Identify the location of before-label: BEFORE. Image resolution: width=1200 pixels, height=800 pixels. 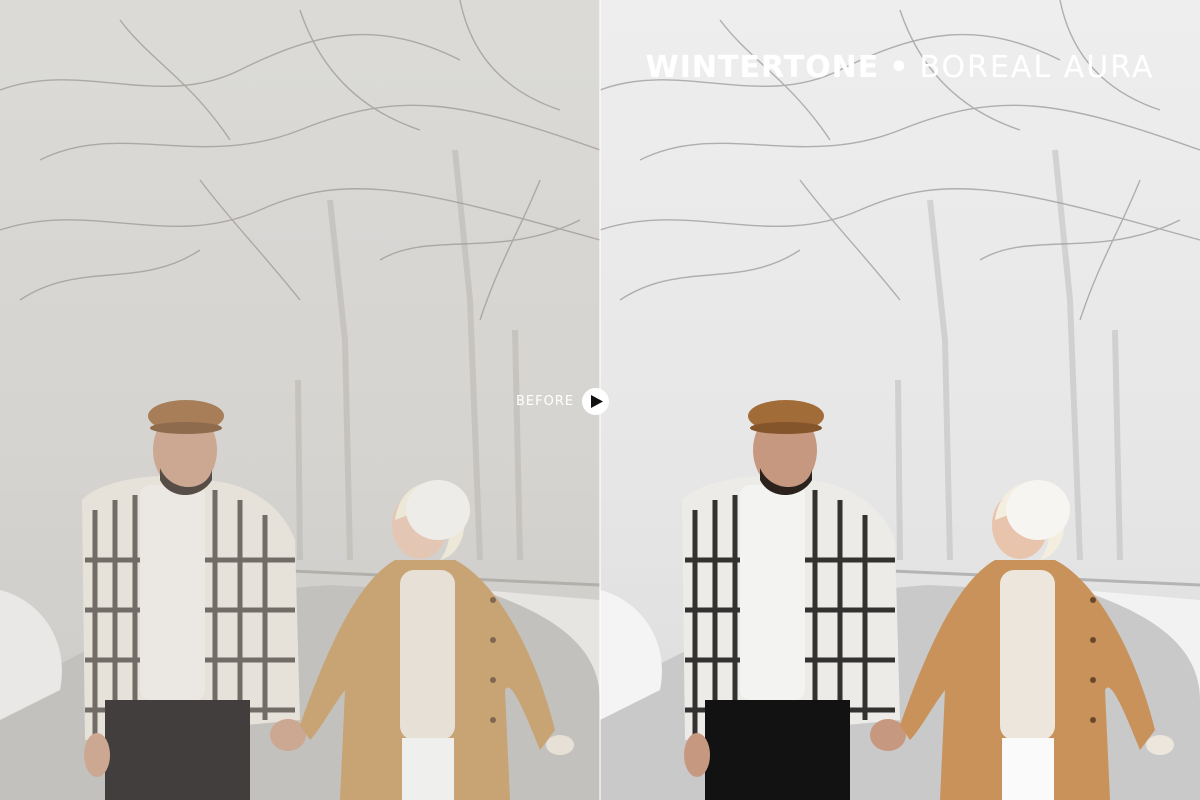
(545, 401).